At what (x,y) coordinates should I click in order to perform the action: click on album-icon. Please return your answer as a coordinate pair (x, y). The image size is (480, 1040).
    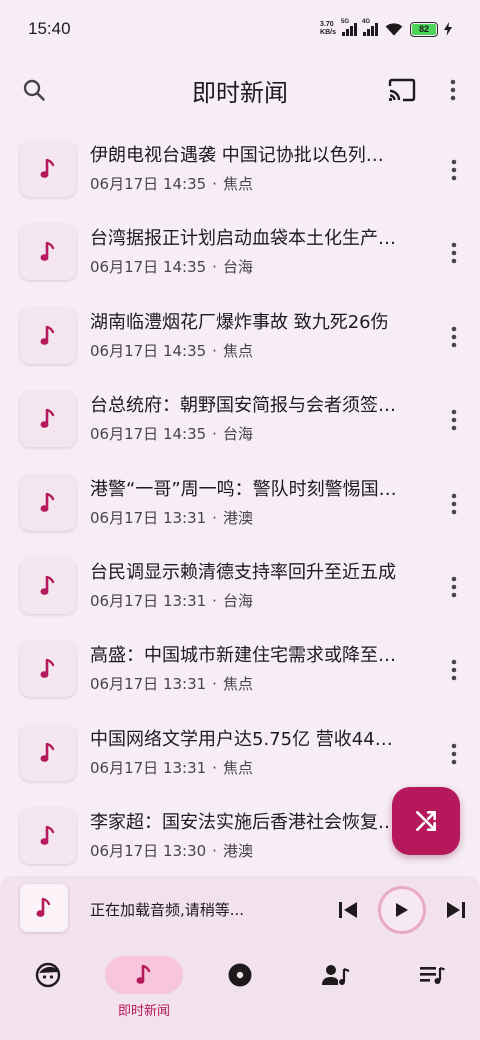
    Looking at the image, I should click on (240, 975).